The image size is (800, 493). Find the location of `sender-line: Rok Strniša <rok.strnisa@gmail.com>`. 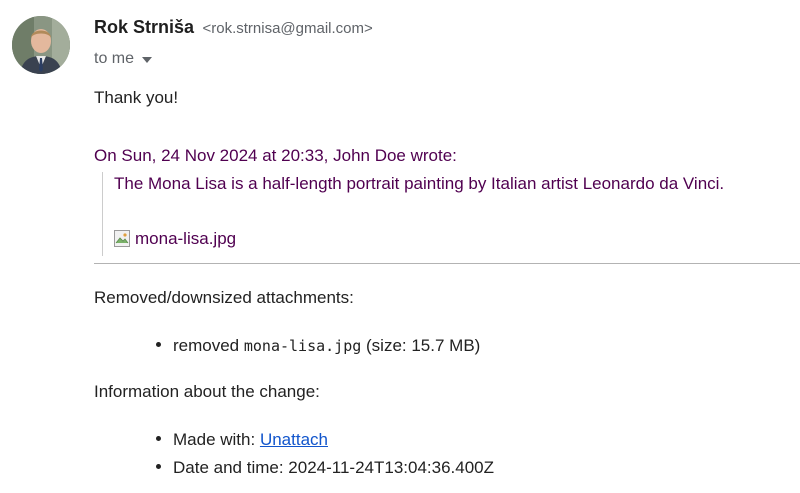

sender-line: Rok Strniša <rok.strnisa@gmail.com> is located at coordinates (233, 27).